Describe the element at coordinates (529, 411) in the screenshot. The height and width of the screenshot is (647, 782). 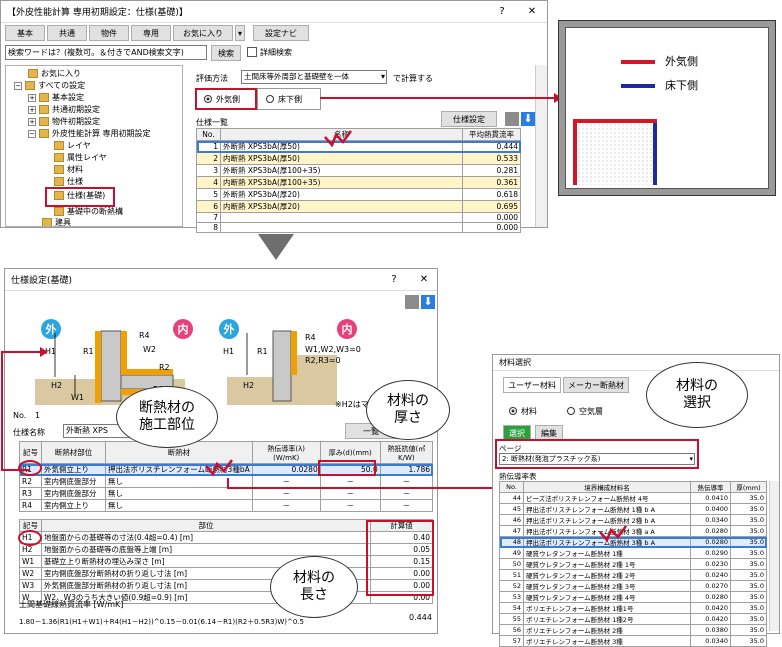
I see `radio-material-label: 材料` at that location.